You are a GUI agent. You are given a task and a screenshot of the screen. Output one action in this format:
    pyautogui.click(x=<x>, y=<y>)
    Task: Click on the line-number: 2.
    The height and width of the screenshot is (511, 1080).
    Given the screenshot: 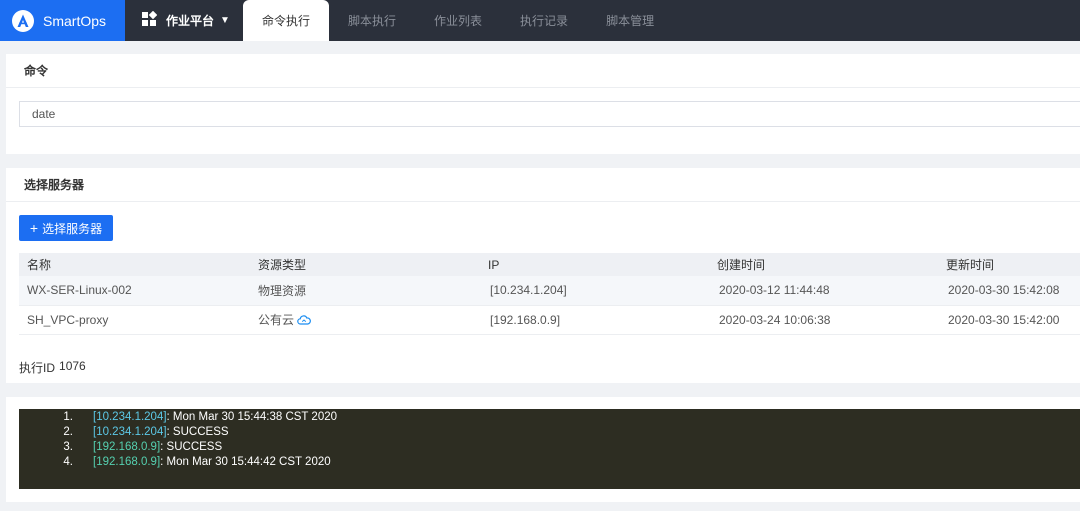 What is the action you would take?
    pyautogui.click(x=68, y=431)
    